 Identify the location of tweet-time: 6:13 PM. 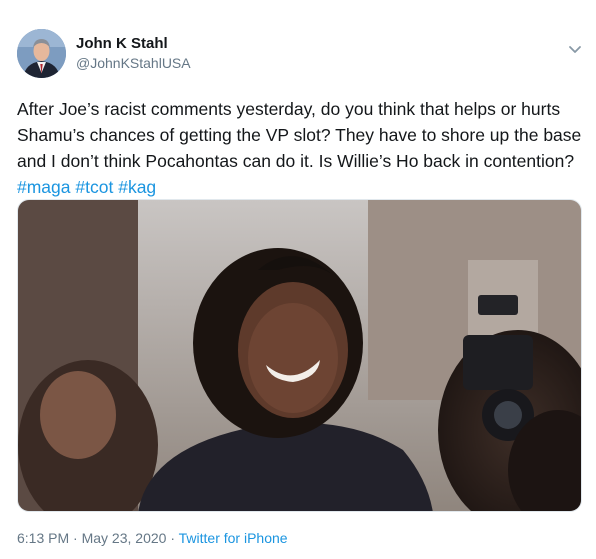
(43, 538).